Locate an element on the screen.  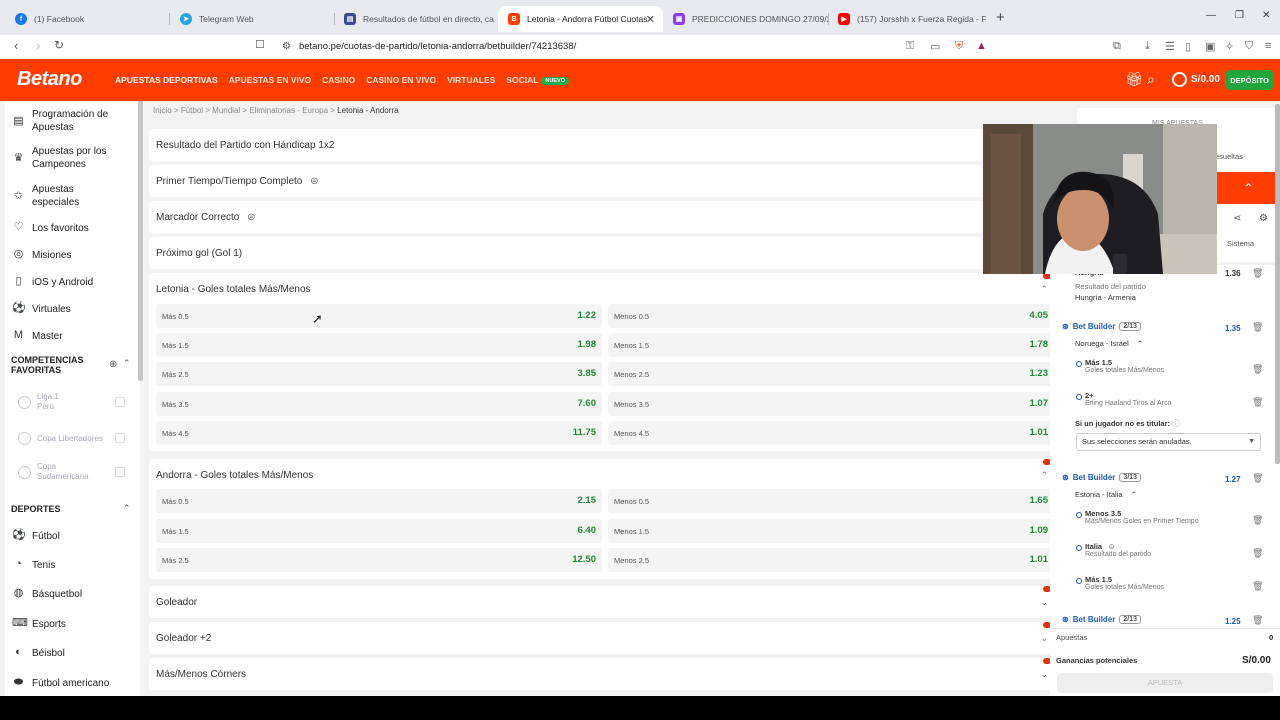
market-collapsed: Goleador +2 ⌄ is located at coordinates (601, 638).